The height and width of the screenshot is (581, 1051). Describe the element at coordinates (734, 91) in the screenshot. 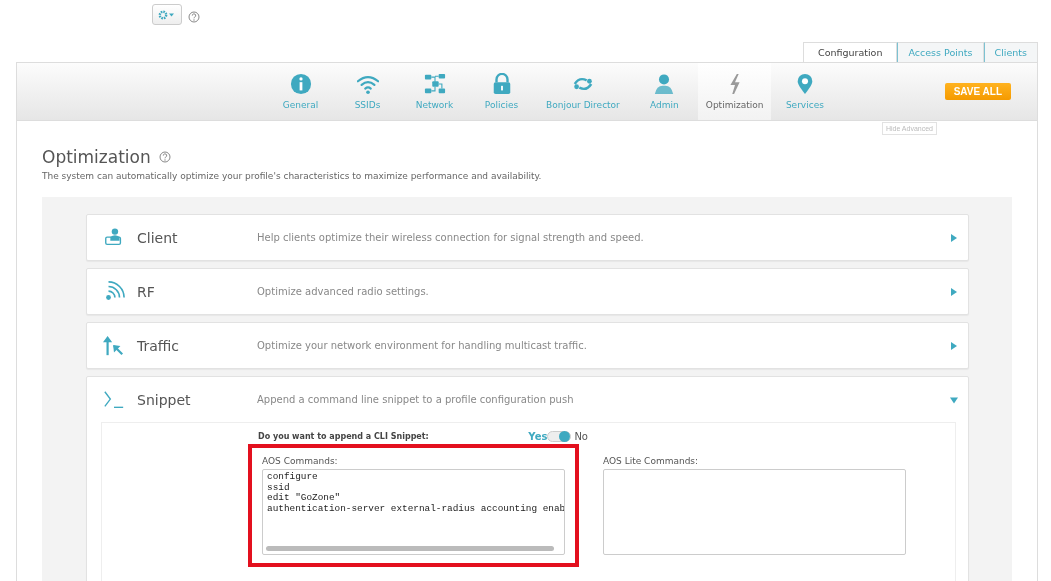

I see `nav-item: Optimization` at that location.